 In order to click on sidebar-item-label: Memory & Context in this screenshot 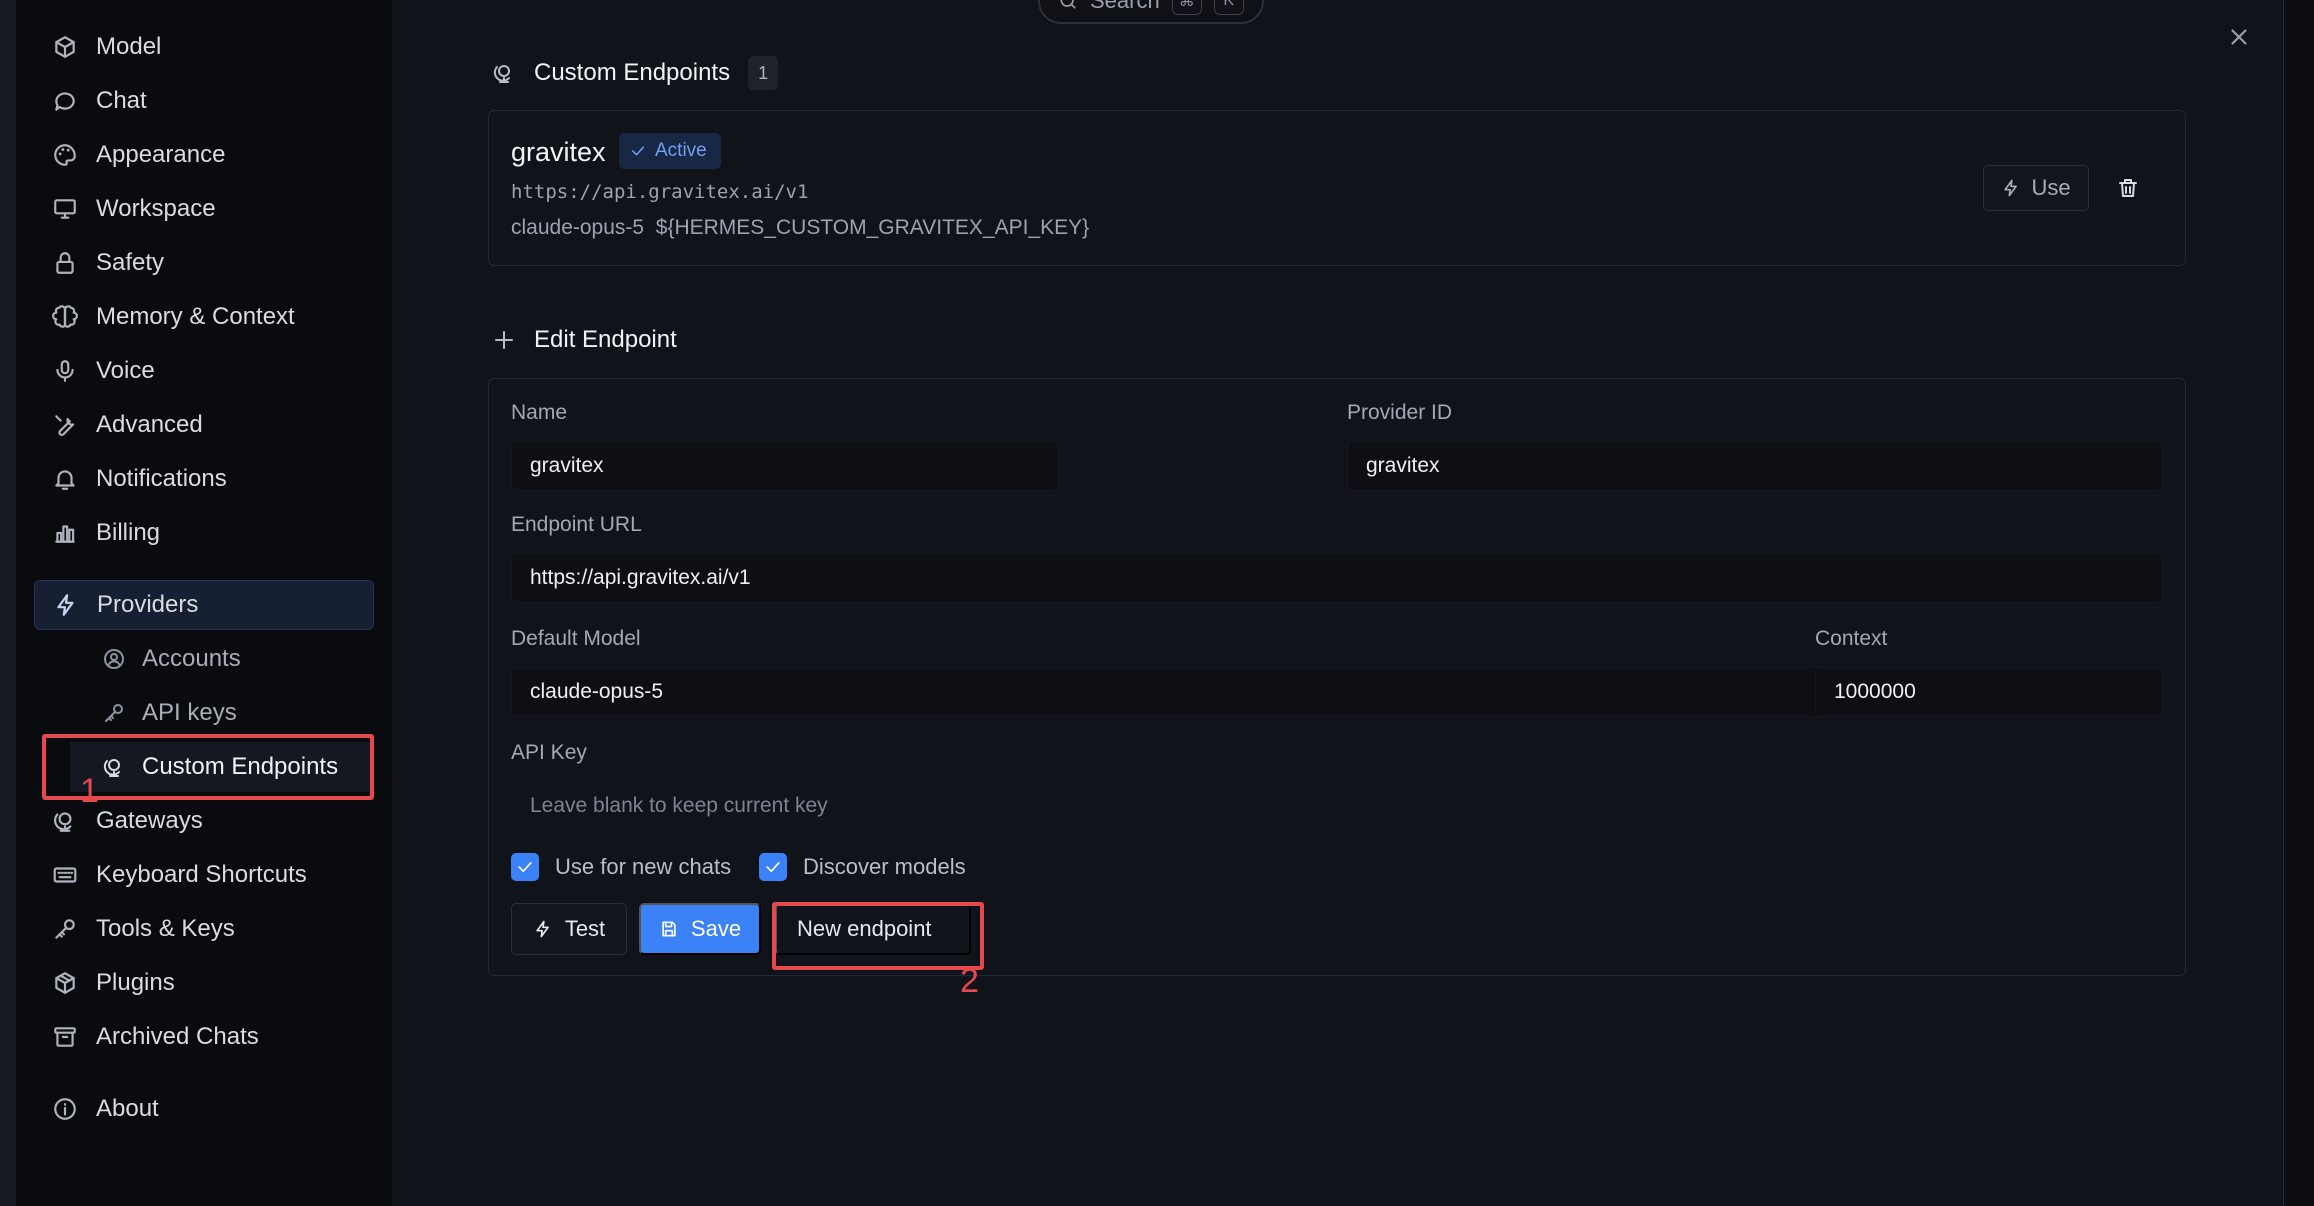, I will do `click(195, 316)`.